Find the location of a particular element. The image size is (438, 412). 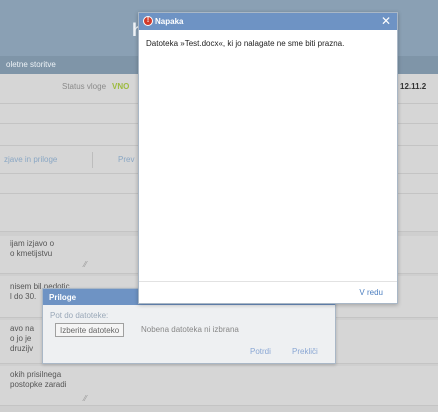

ok-button: V redu is located at coordinates (371, 292).